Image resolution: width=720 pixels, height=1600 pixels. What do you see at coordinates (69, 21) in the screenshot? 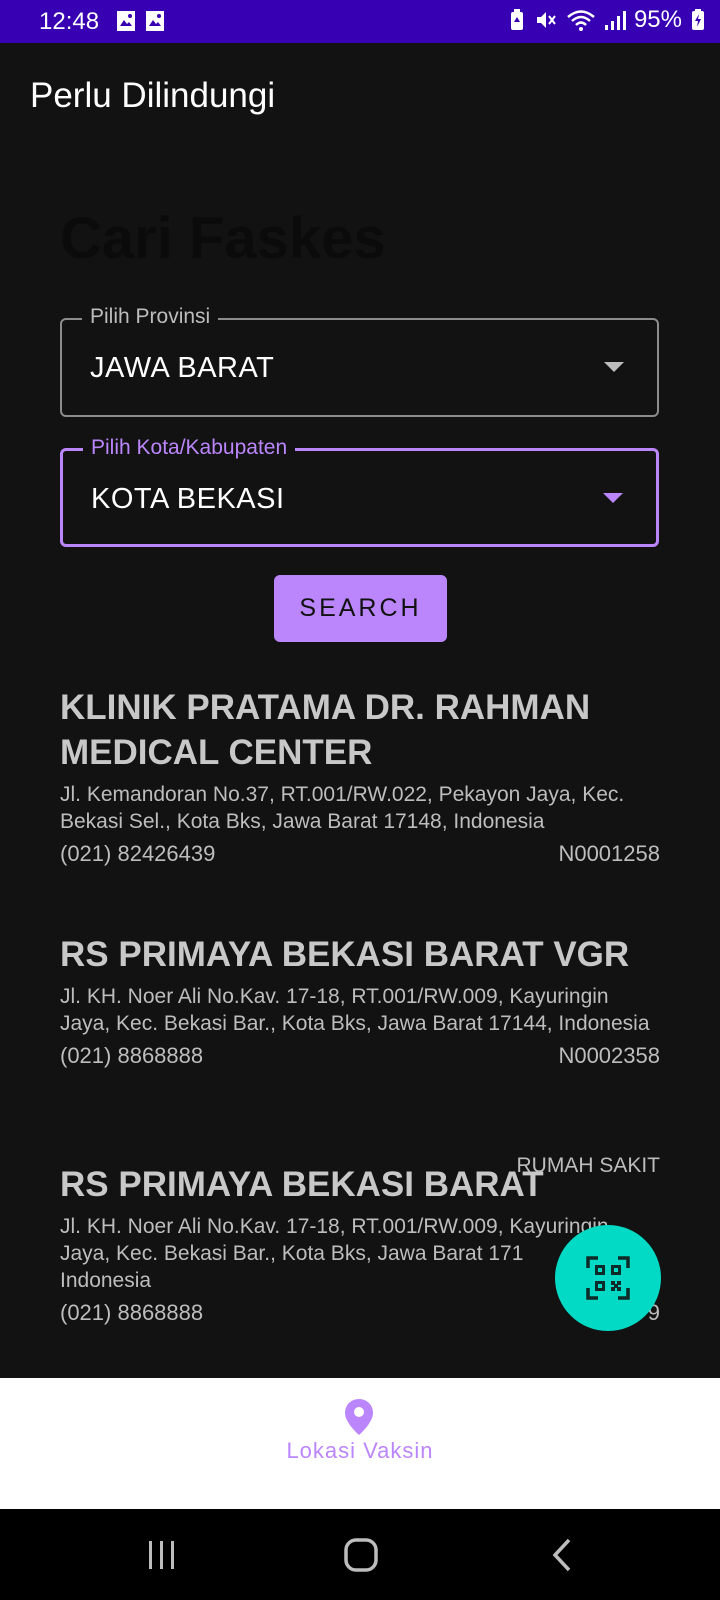
I see `status-time: 12:48` at bounding box center [69, 21].